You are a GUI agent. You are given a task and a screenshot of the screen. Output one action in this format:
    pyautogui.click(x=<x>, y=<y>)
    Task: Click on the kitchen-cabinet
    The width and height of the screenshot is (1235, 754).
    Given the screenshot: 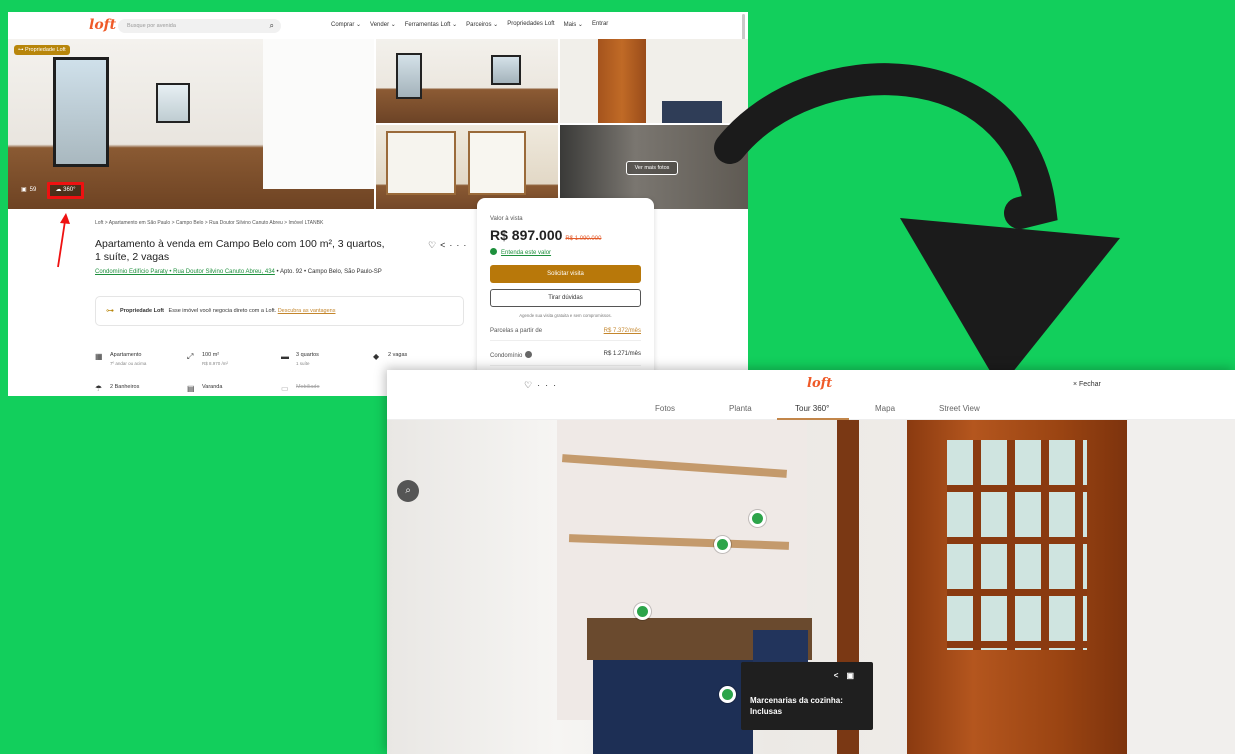 What is the action you would take?
    pyautogui.click(x=673, y=707)
    